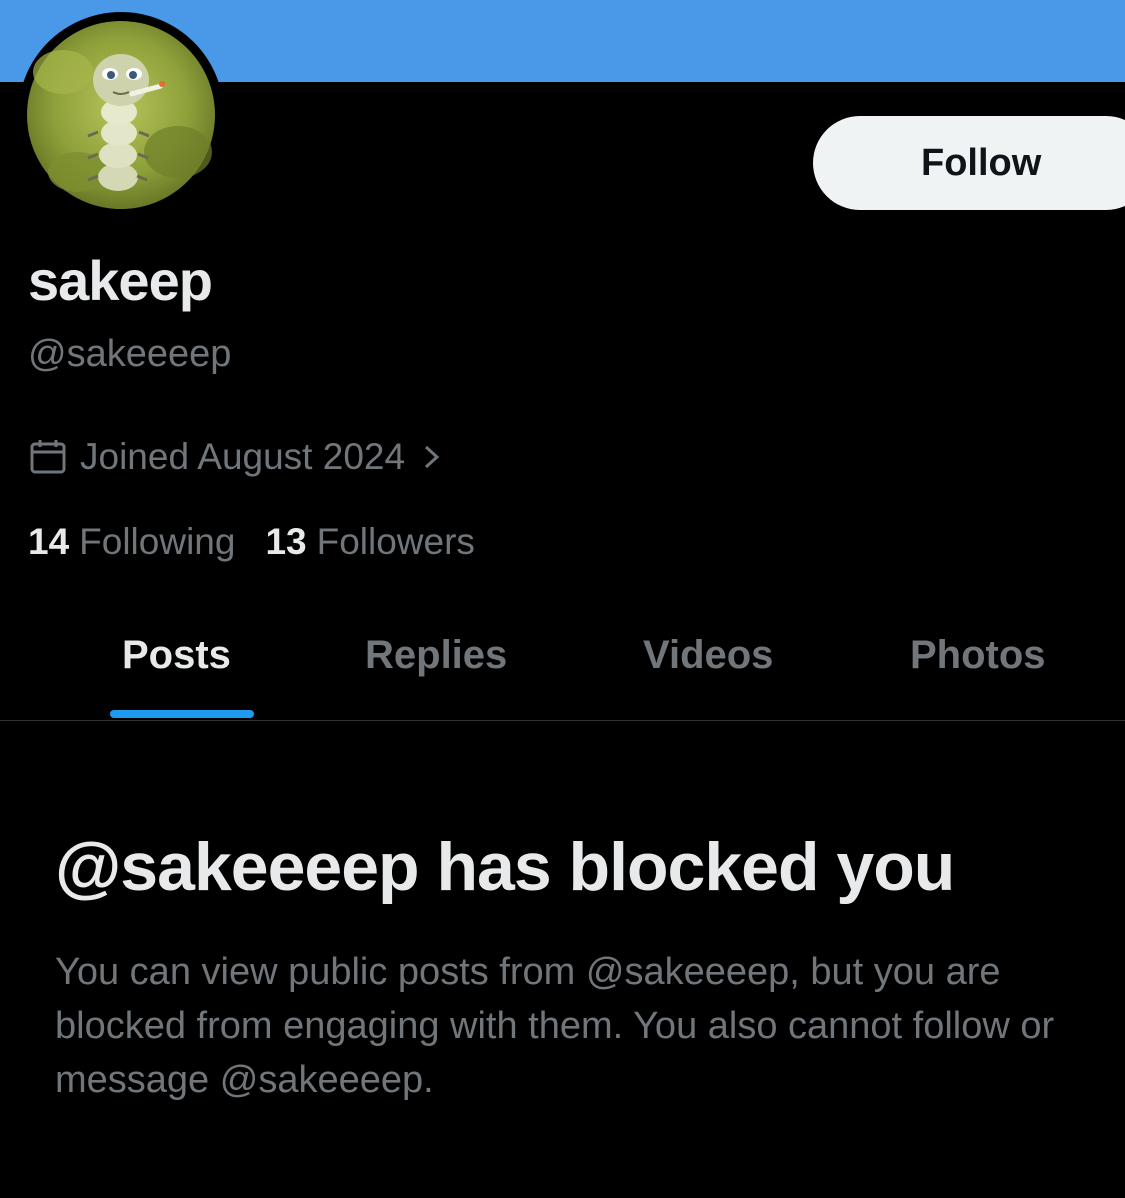  What do you see at coordinates (49, 541) in the screenshot?
I see `following-count: 14` at bounding box center [49, 541].